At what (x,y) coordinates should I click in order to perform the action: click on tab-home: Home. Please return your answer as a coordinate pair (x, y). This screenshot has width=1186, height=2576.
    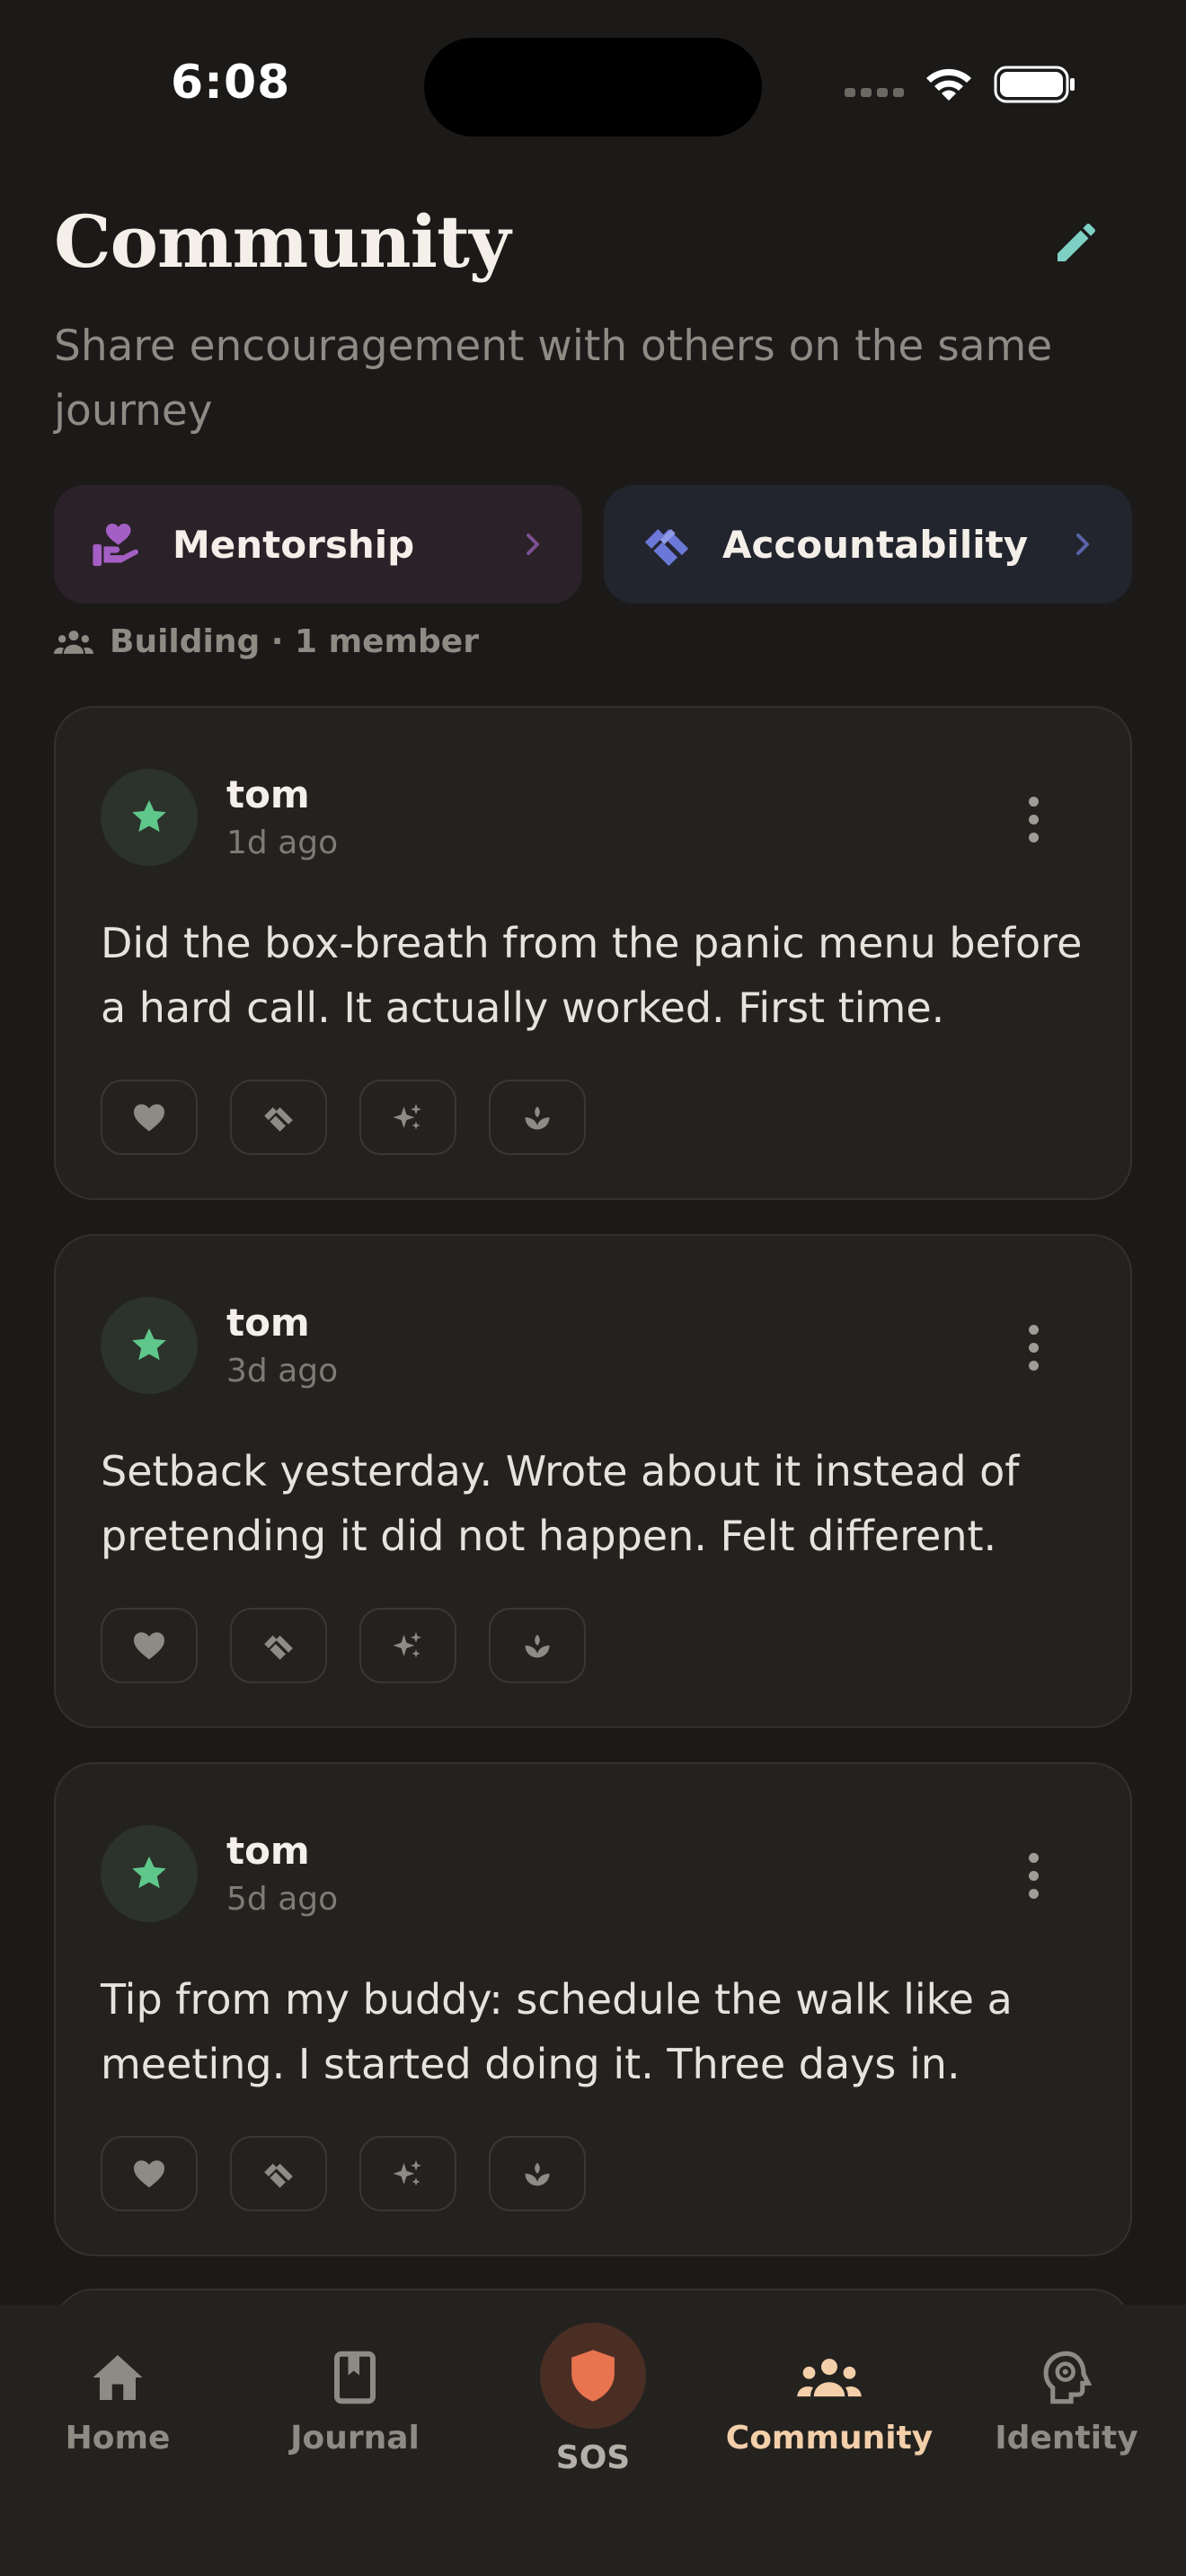
    Looking at the image, I should click on (117, 2402).